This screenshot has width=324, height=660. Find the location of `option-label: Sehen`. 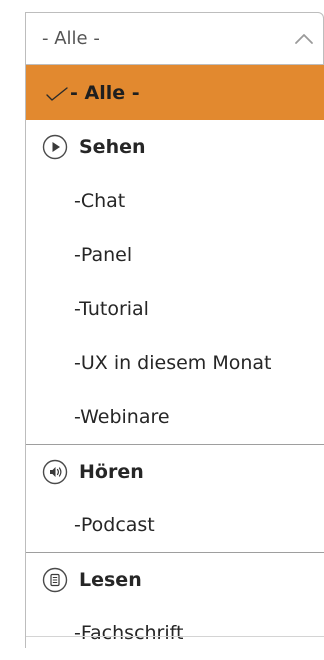

option-label: Sehen is located at coordinates (112, 147).